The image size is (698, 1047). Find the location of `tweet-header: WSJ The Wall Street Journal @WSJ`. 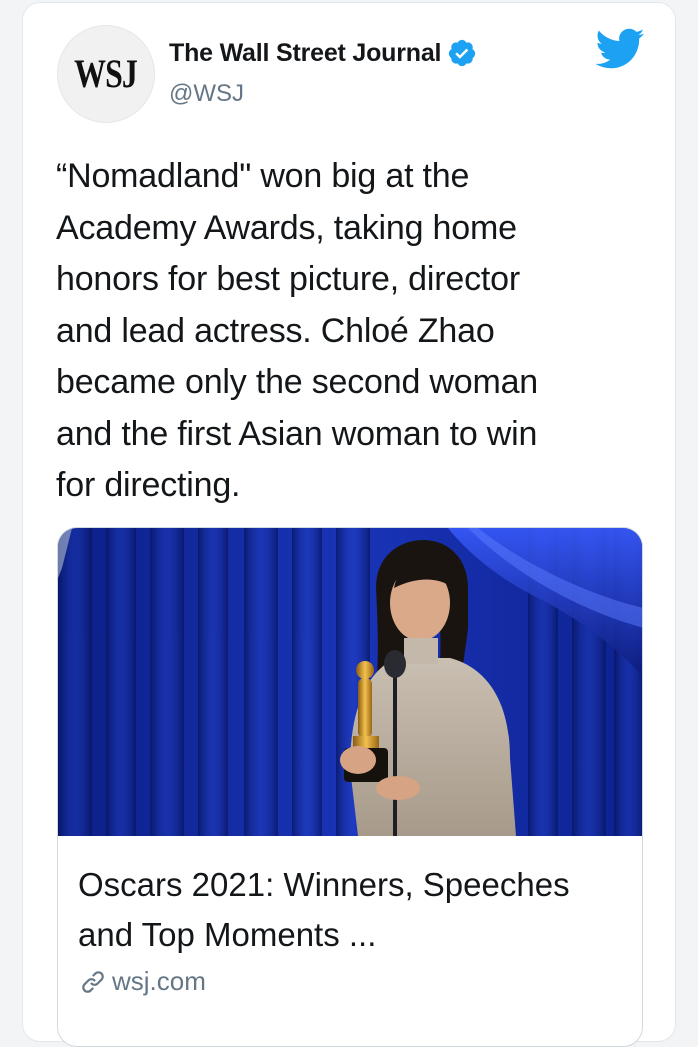

tweet-header: WSJ The Wall Street Journal @WSJ is located at coordinates (349, 63).